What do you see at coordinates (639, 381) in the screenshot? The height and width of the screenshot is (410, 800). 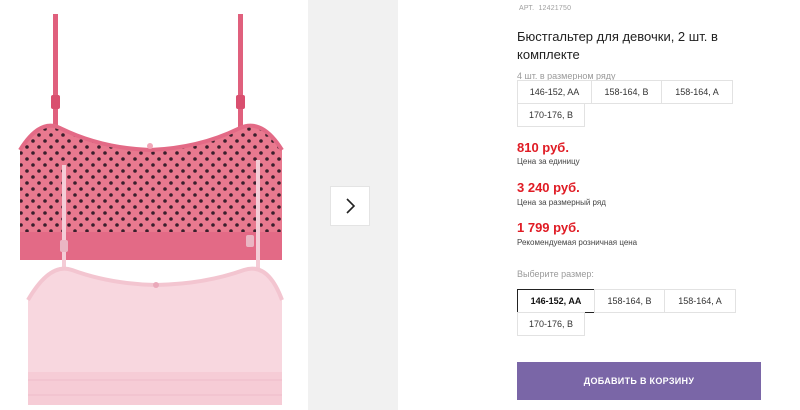 I see `add-to-cart-button: ДОБАВИТЬ В КОРЗИНУ` at bounding box center [639, 381].